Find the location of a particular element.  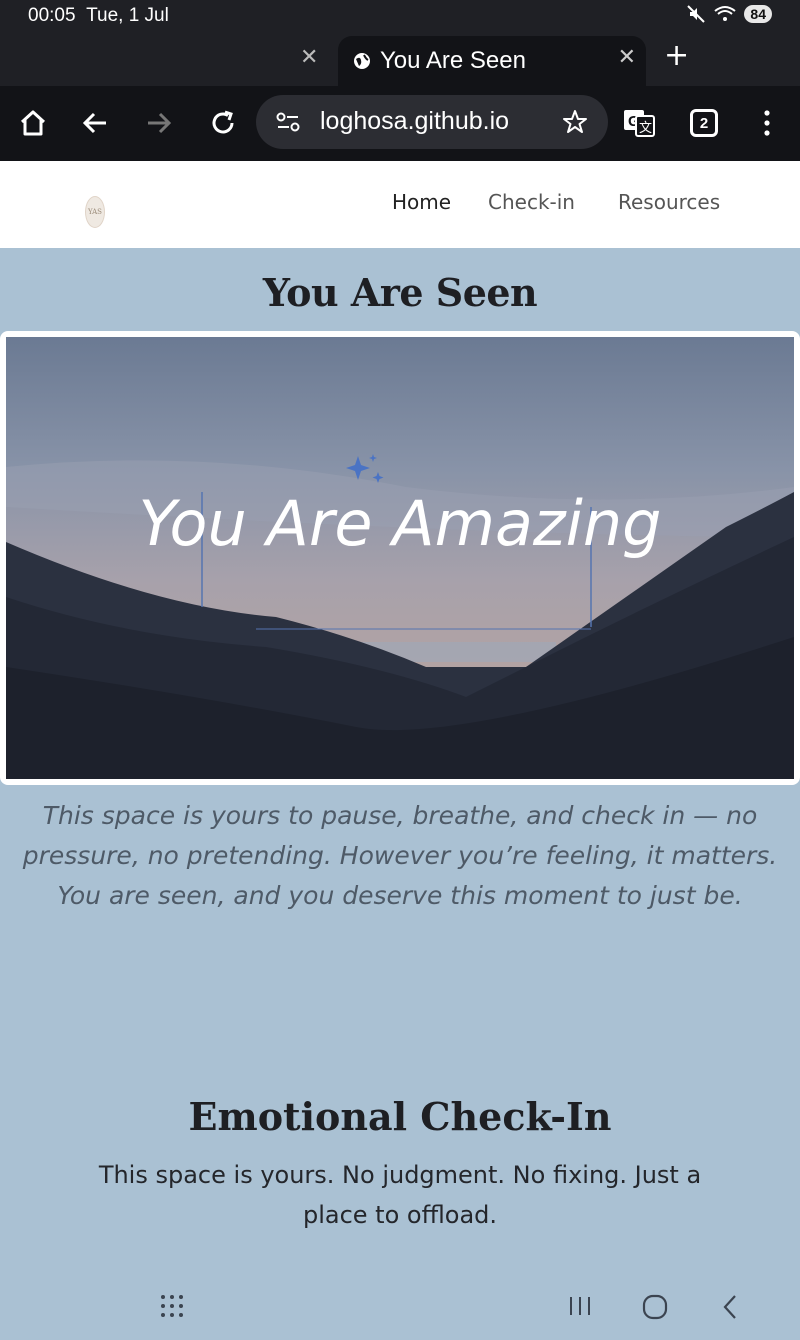

back-nav-icon is located at coordinates (730, 1307).